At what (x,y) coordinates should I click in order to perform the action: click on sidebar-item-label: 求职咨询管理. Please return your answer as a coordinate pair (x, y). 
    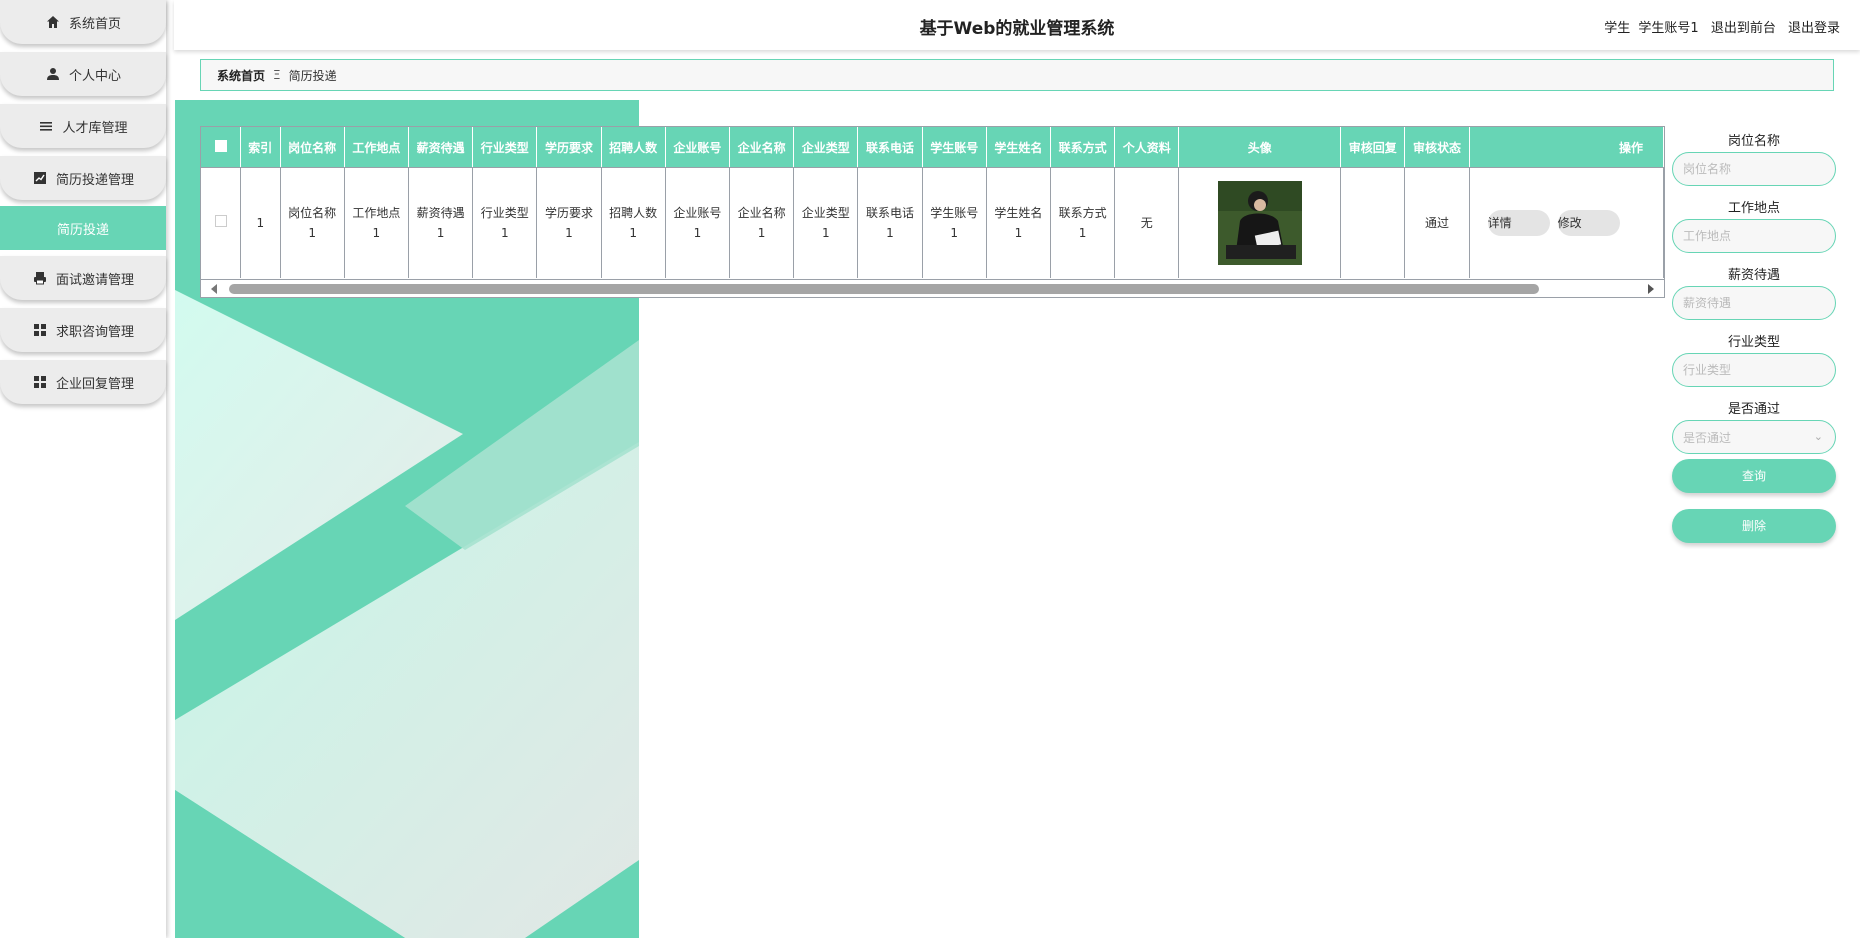
    Looking at the image, I should click on (94, 332).